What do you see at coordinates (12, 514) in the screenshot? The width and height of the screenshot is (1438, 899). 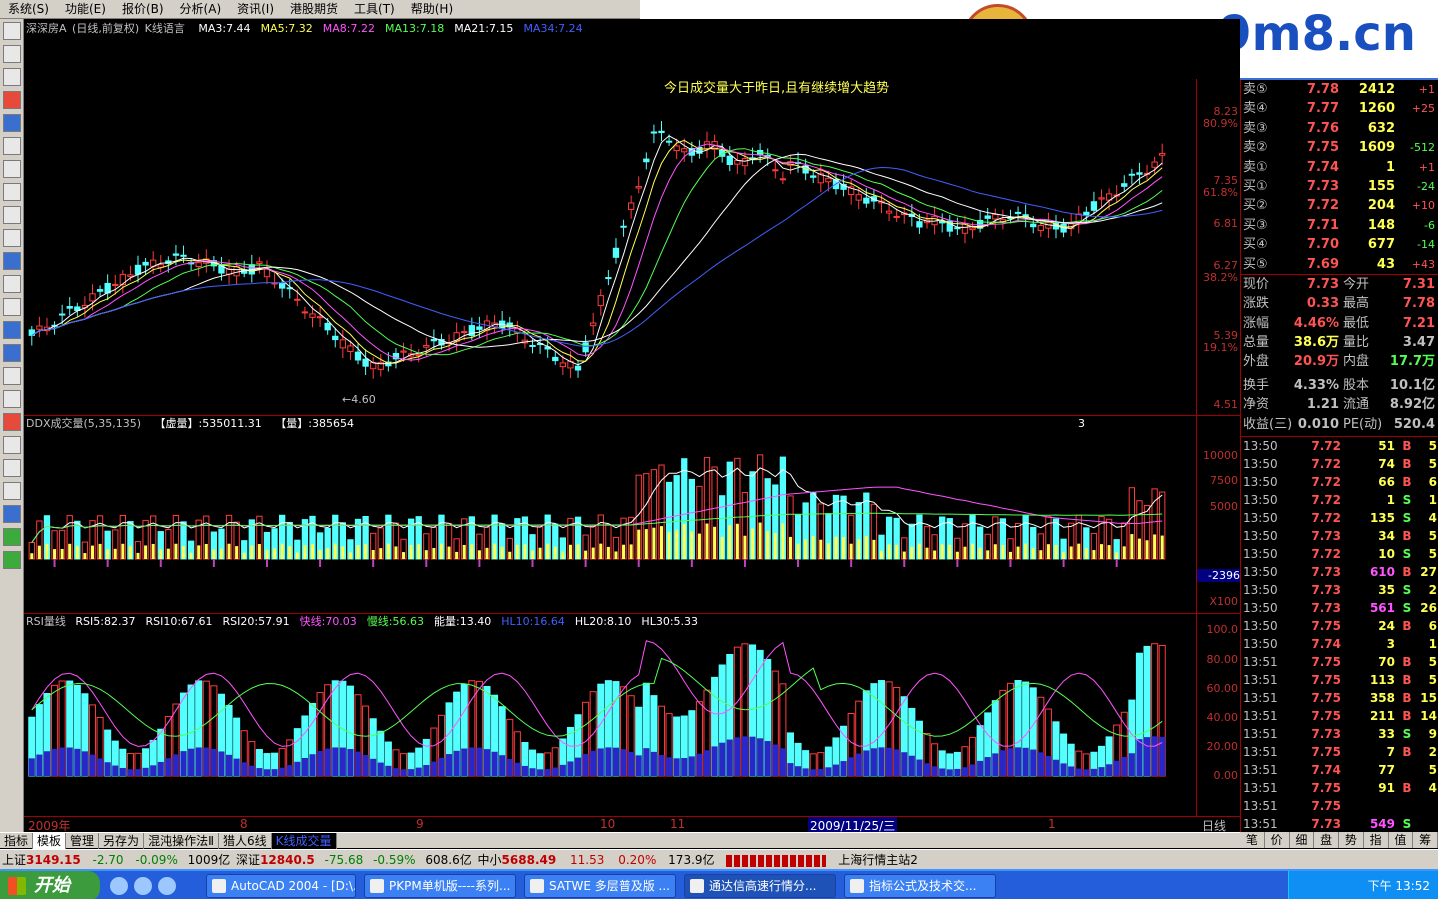 I see `move-icon` at bounding box center [12, 514].